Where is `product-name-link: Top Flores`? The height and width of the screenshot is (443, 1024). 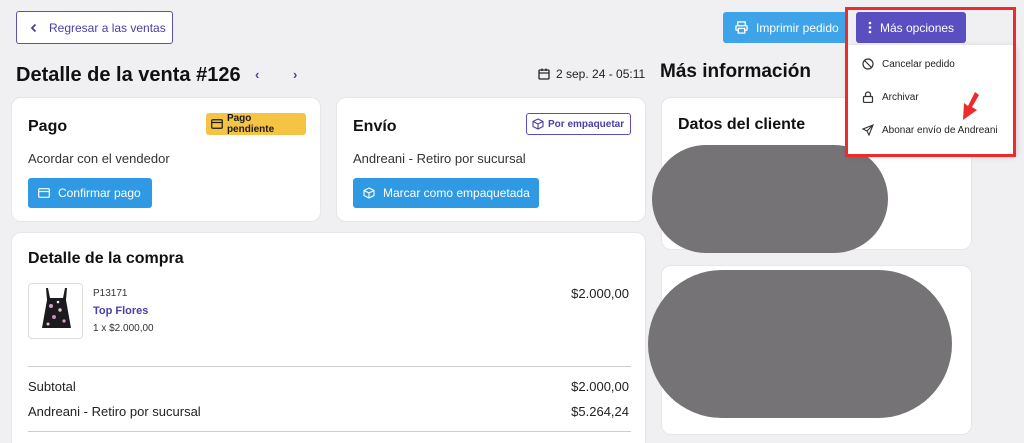 product-name-link: Top Flores is located at coordinates (120, 311).